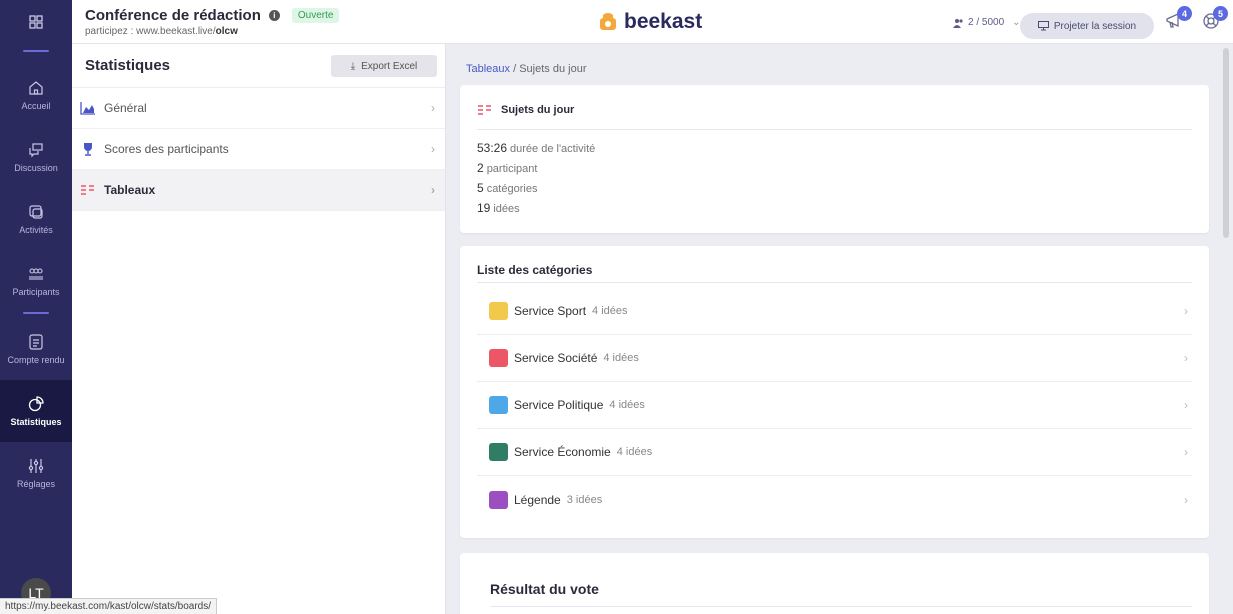 The height and width of the screenshot is (614, 1233). Describe the element at coordinates (36, 229) in the screenshot. I see `rail-label: Activités` at that location.